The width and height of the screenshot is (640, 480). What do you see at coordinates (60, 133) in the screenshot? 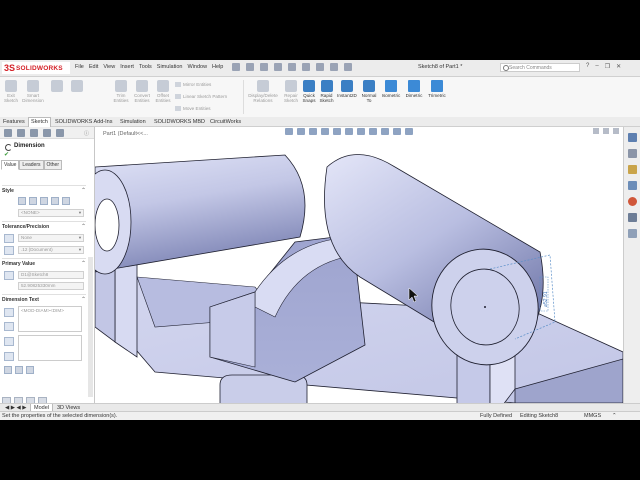
I see `display-manager-icon` at bounding box center [60, 133].